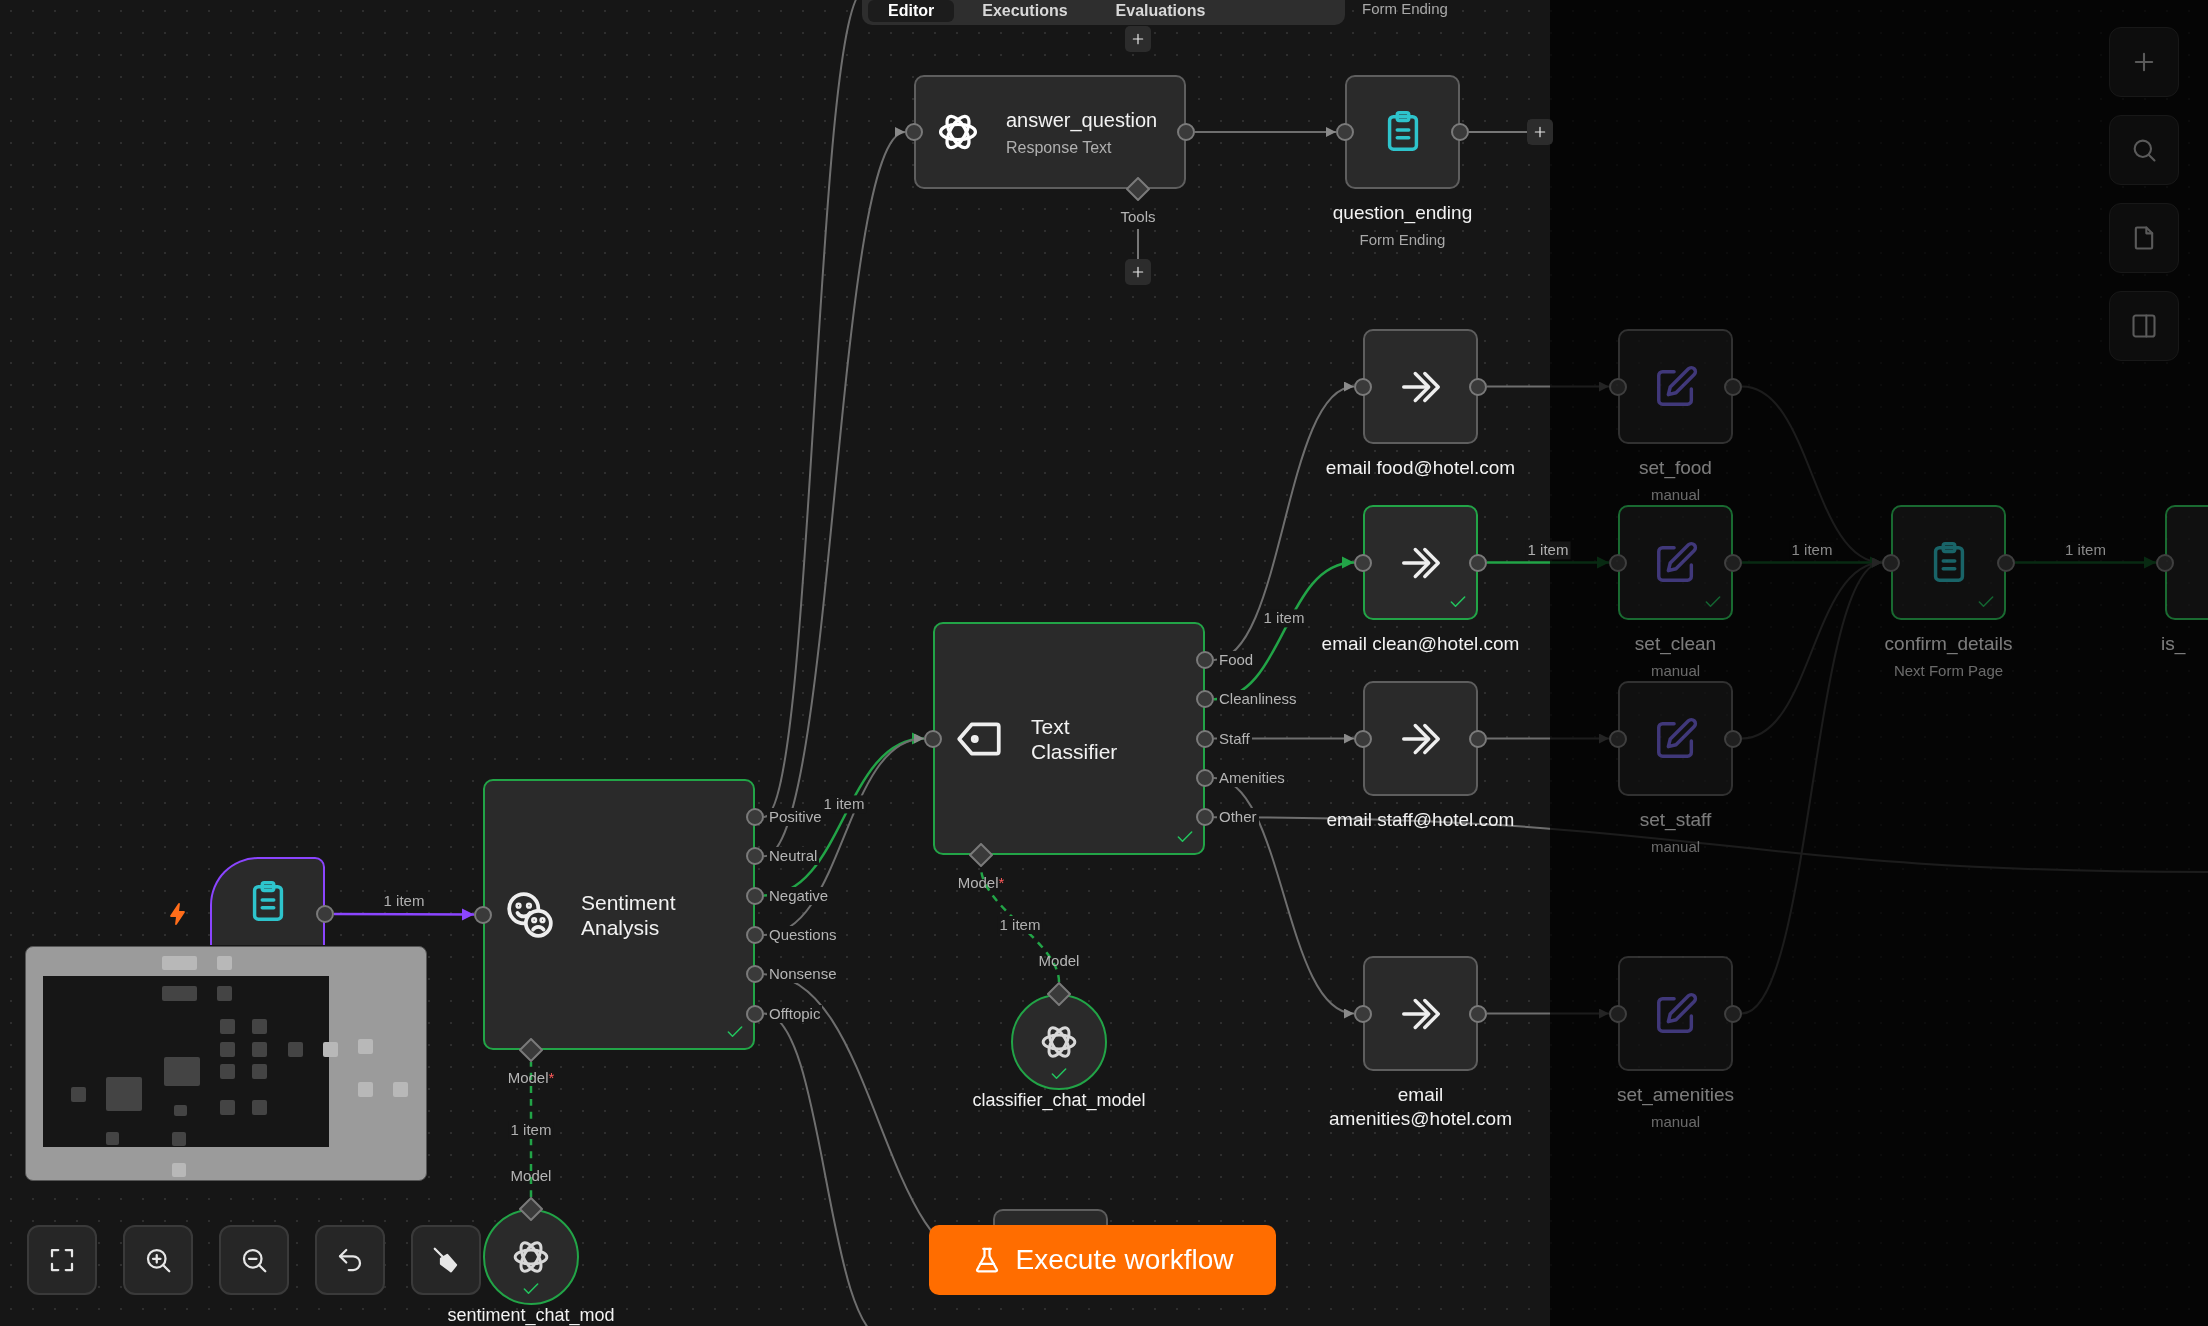 This screenshot has width=2208, height=1326. Describe the element at coordinates (799, 895) in the screenshot. I see `output-label: Negative` at that location.